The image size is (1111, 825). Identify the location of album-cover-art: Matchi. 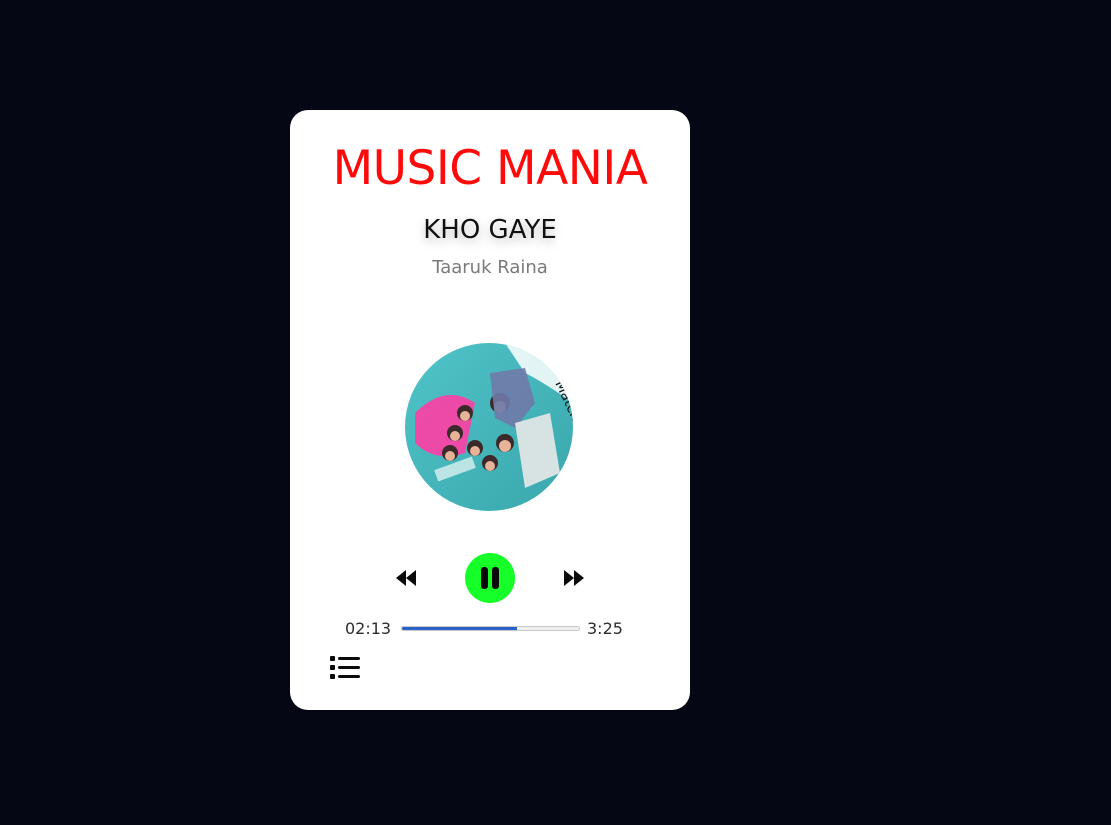
(489, 427).